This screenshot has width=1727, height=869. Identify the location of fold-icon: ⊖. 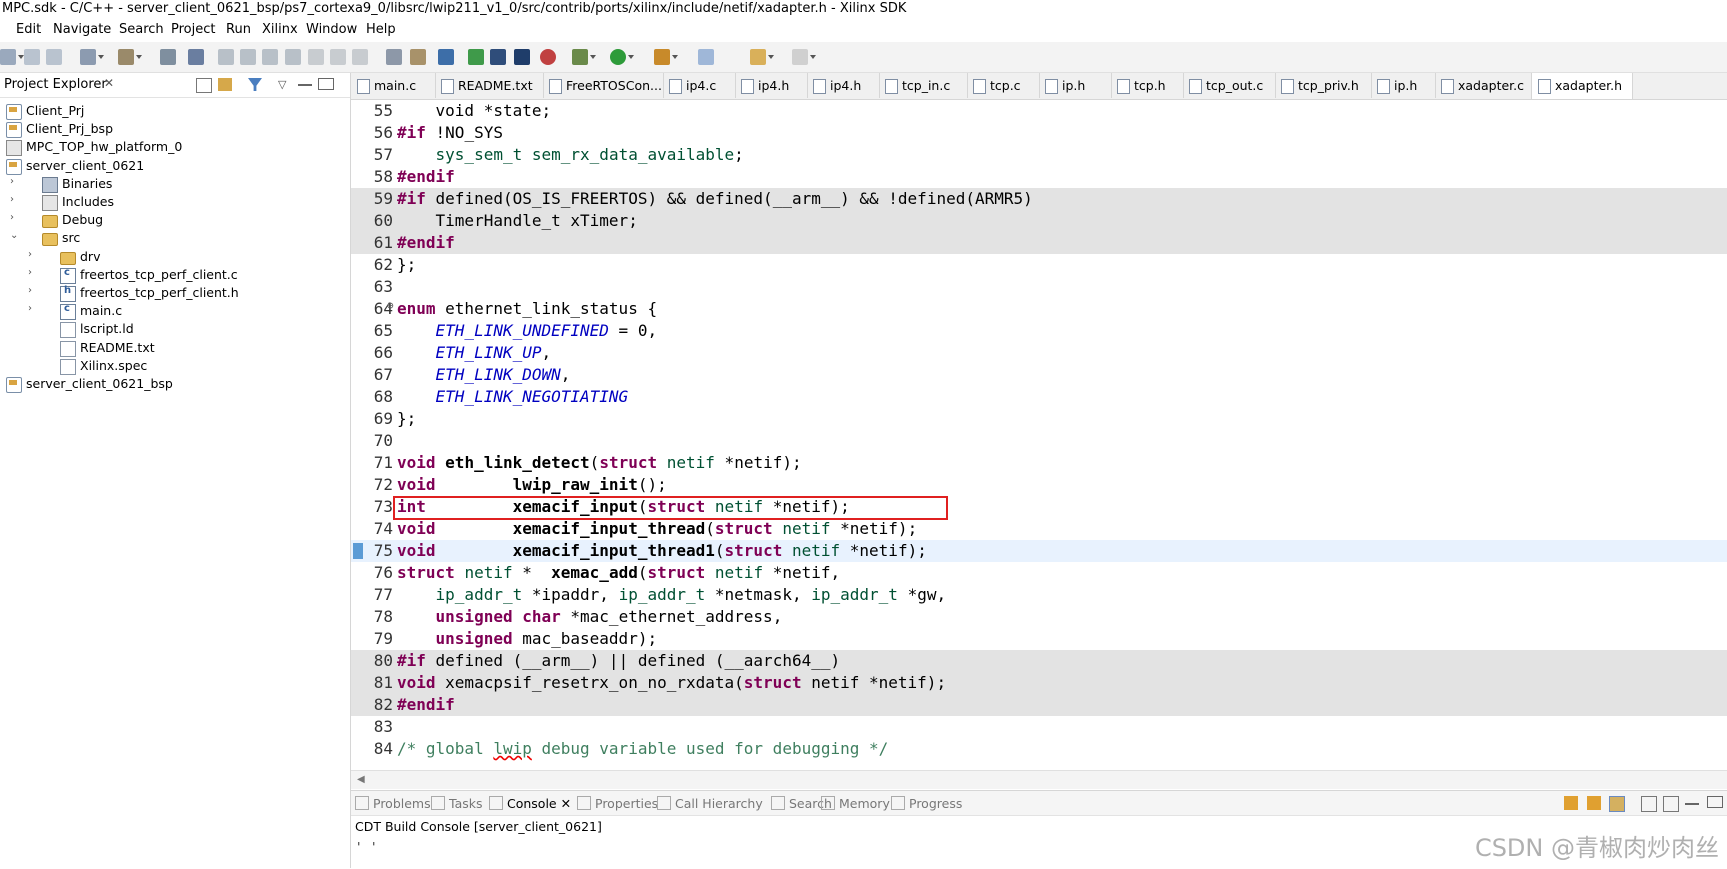
(390, 305).